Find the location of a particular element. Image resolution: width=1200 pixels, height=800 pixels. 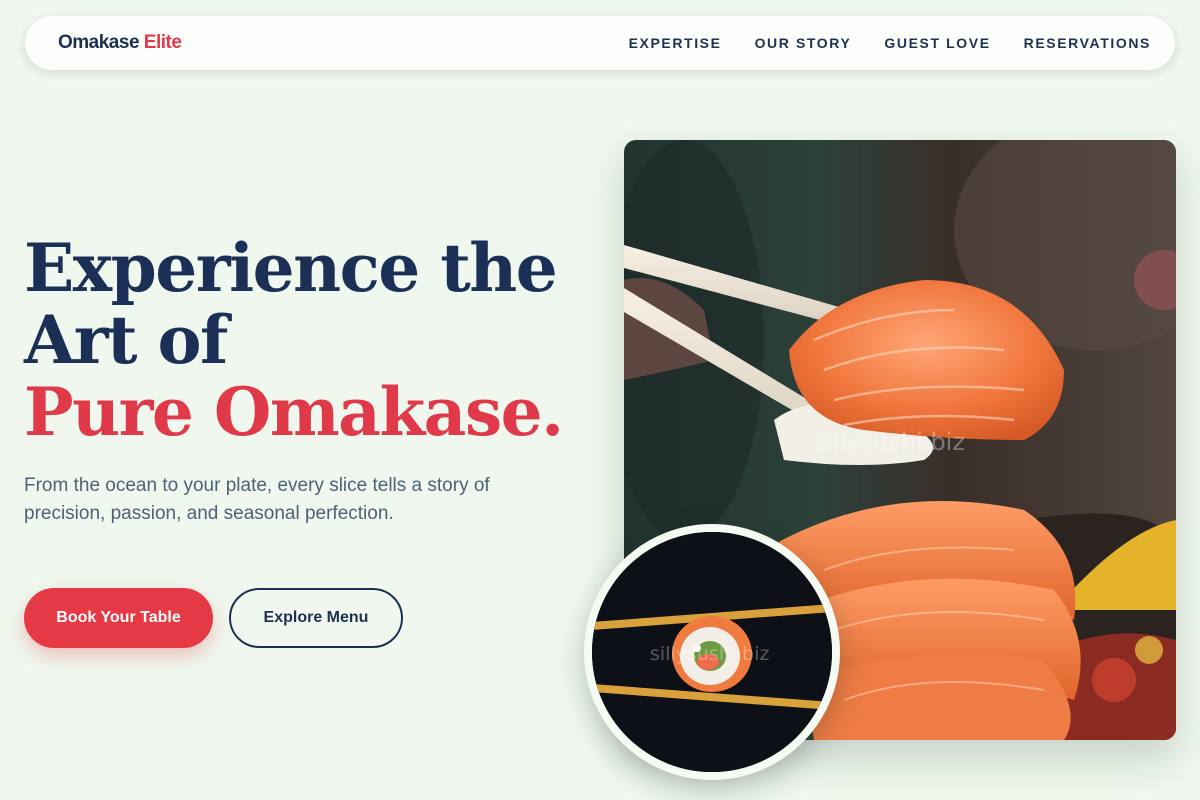

hero-headline: Experience the Art of Pure Omakase. is located at coordinates (304, 340).